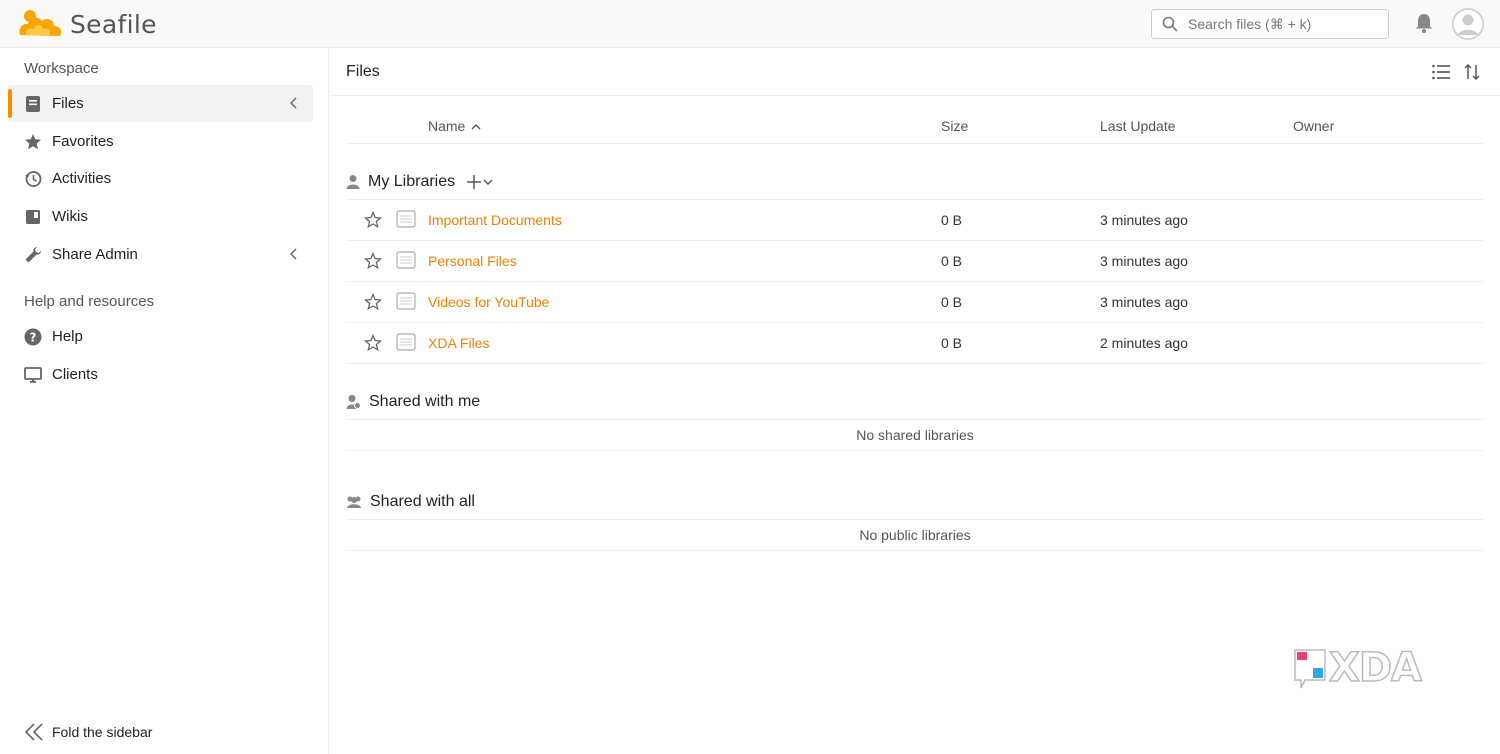 This screenshot has height=754, width=1500. Describe the element at coordinates (915, 343) in the screenshot. I see `table-row: XDA Files 0 B 2 minutes ago` at that location.